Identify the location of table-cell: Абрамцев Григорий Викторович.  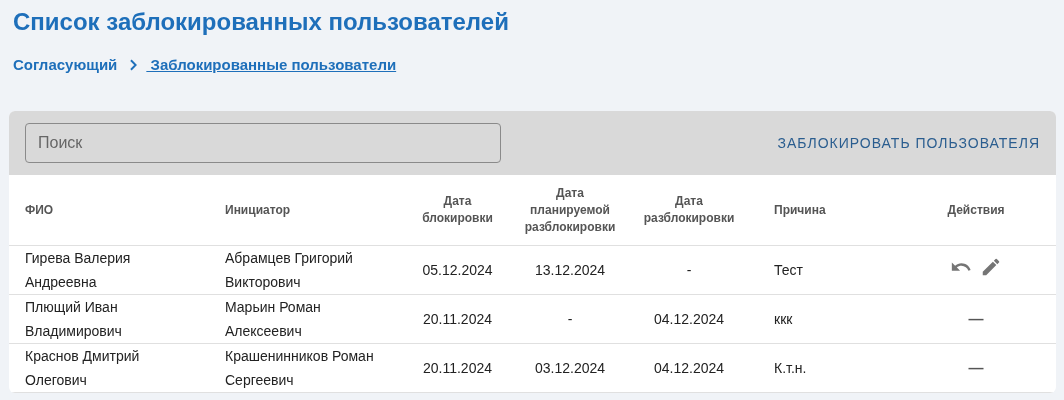
(289, 270).